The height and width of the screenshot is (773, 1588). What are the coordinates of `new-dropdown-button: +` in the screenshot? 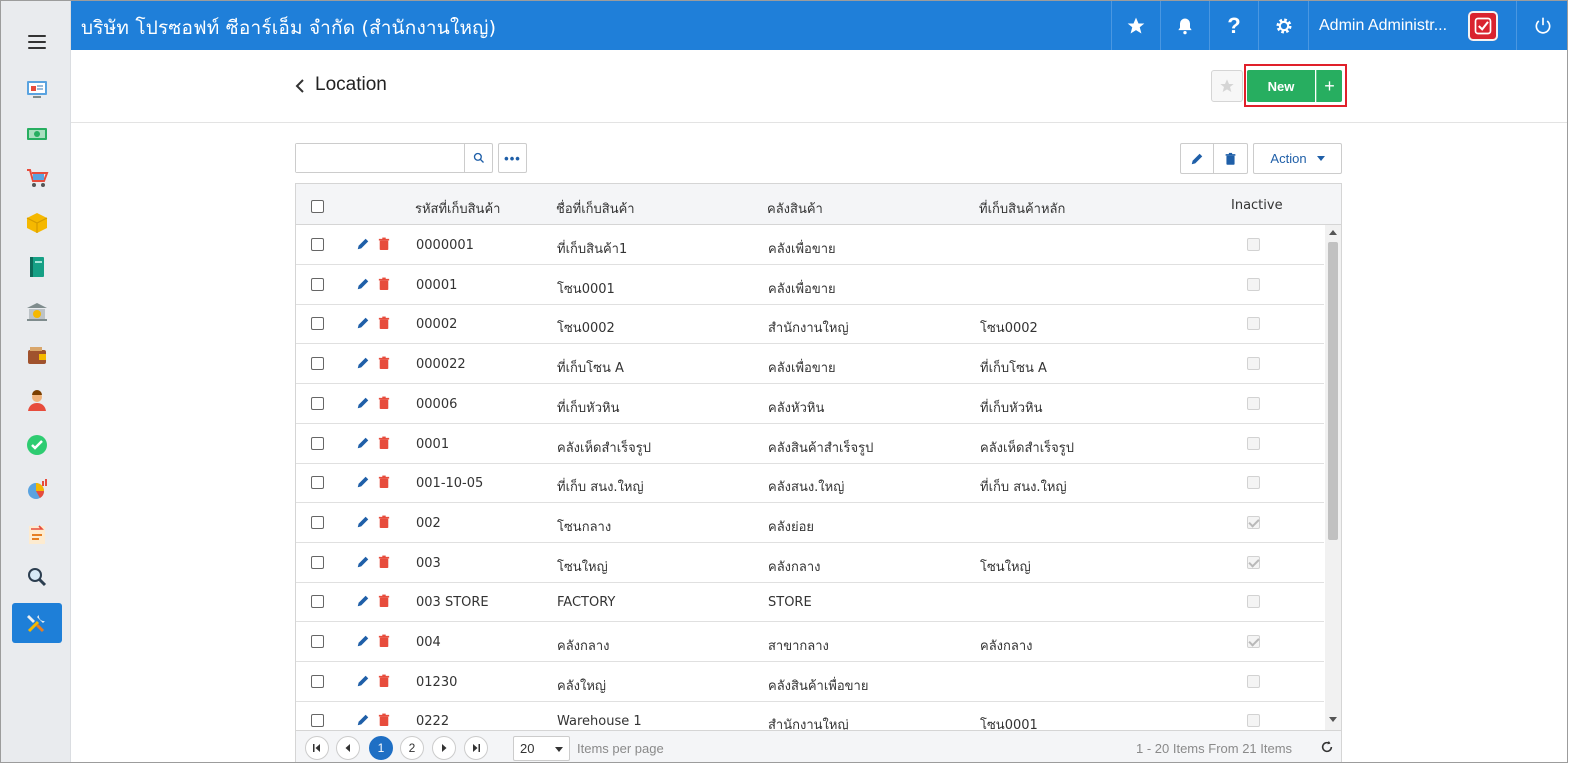 It's located at (1329, 86).